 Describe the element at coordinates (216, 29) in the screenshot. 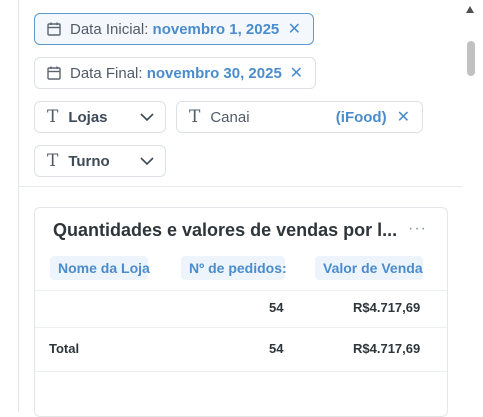

I see `start-date-value: novembro 1, 2025` at that location.